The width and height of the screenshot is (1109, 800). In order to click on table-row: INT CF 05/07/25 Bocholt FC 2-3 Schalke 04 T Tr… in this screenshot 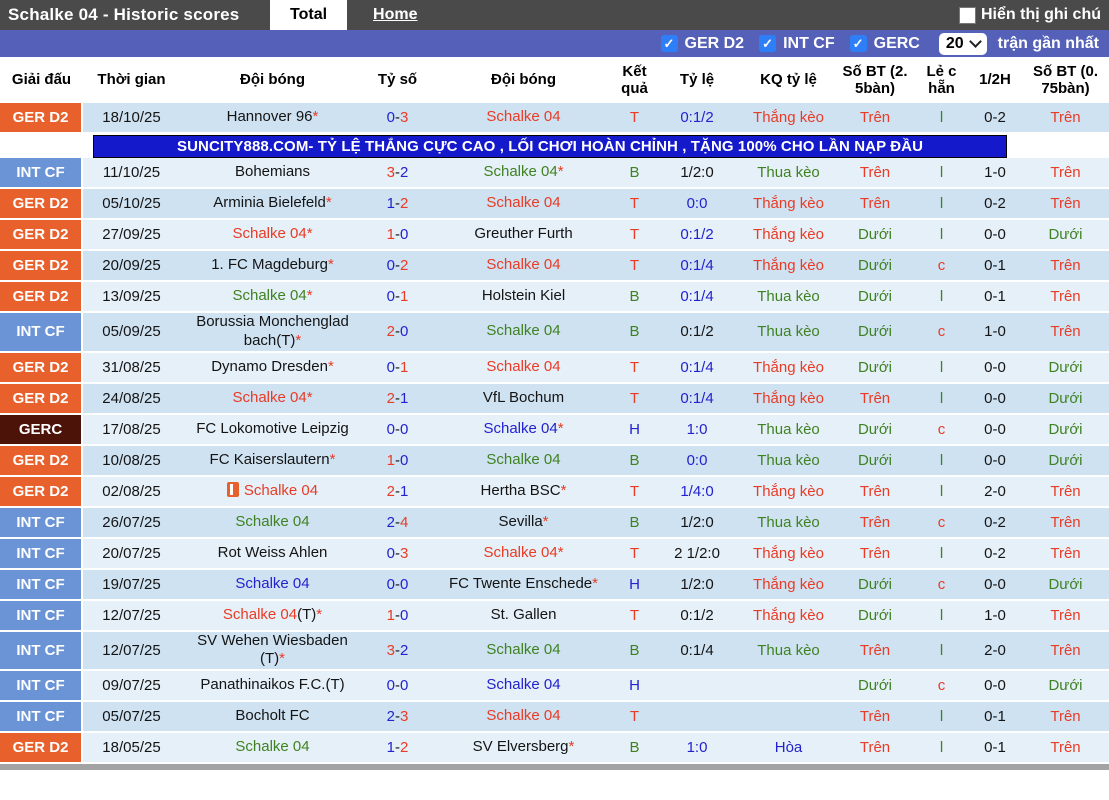, I will do `click(554, 717)`.